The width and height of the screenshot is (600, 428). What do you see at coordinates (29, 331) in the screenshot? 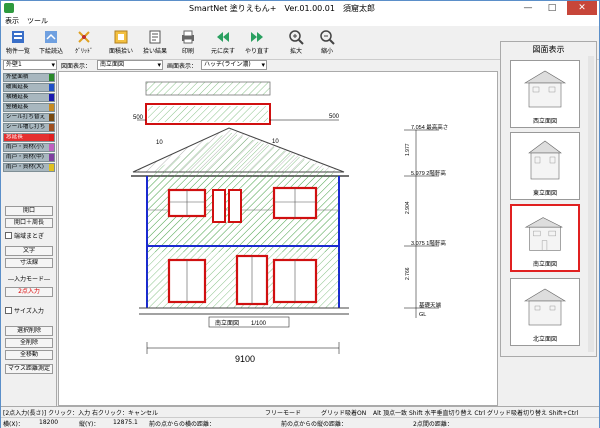
I see `select-delete-button: 選択削除` at bounding box center [29, 331].